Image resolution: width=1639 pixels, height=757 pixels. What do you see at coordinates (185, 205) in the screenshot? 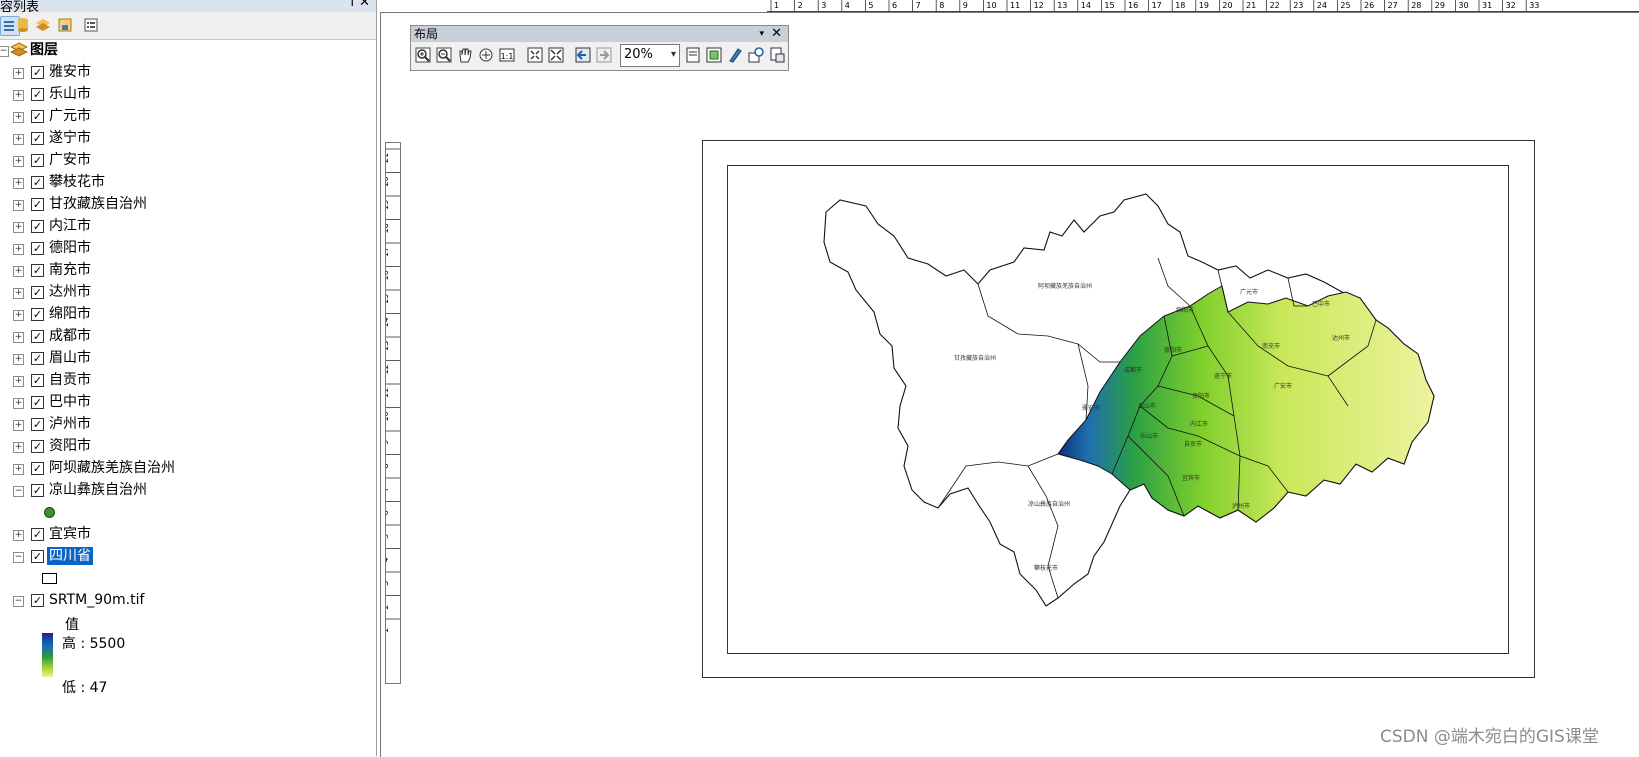
I see `layer-row: + ✓ 甘孜藏族自治州` at bounding box center [185, 205].